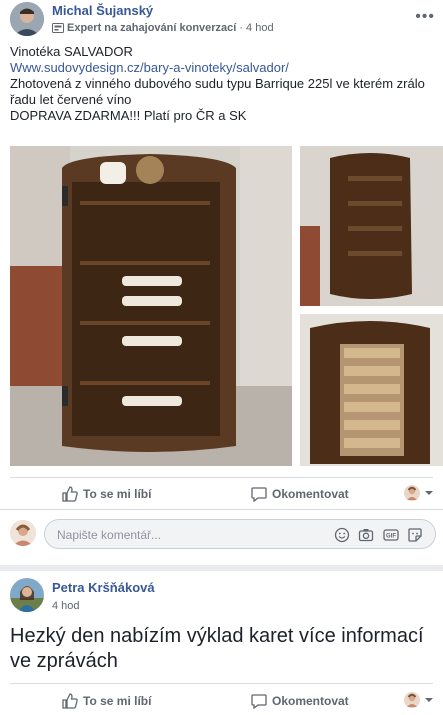 The width and height of the screenshot is (443, 715). What do you see at coordinates (103, 587) in the screenshot?
I see `author-name: Petra Kršňáková` at bounding box center [103, 587].